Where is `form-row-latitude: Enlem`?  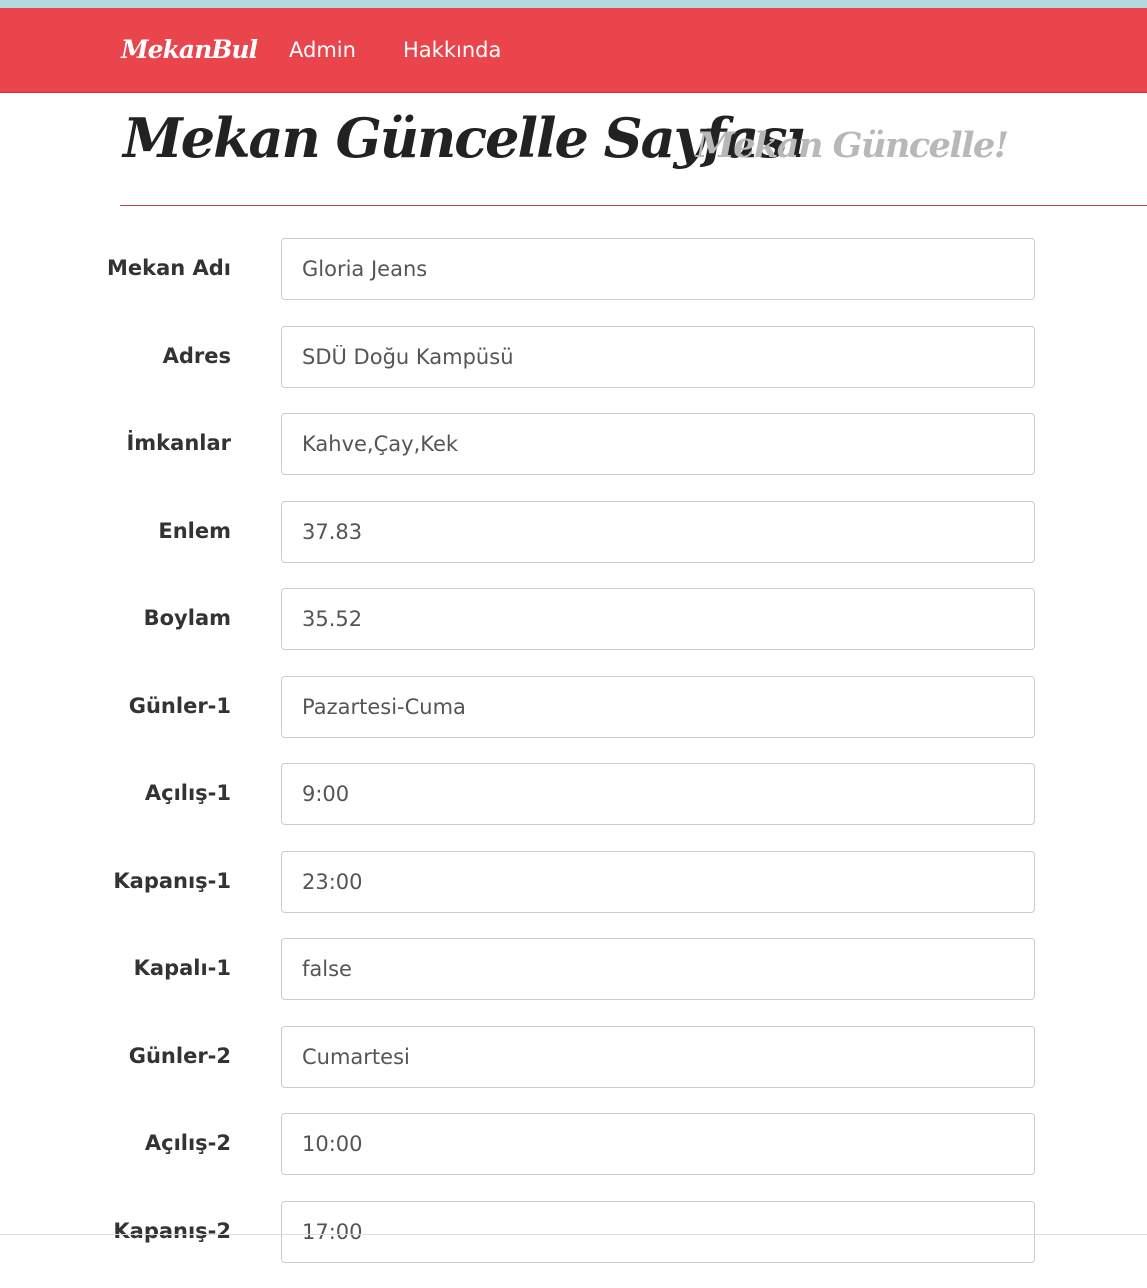 form-row-latitude: Enlem is located at coordinates (573, 531).